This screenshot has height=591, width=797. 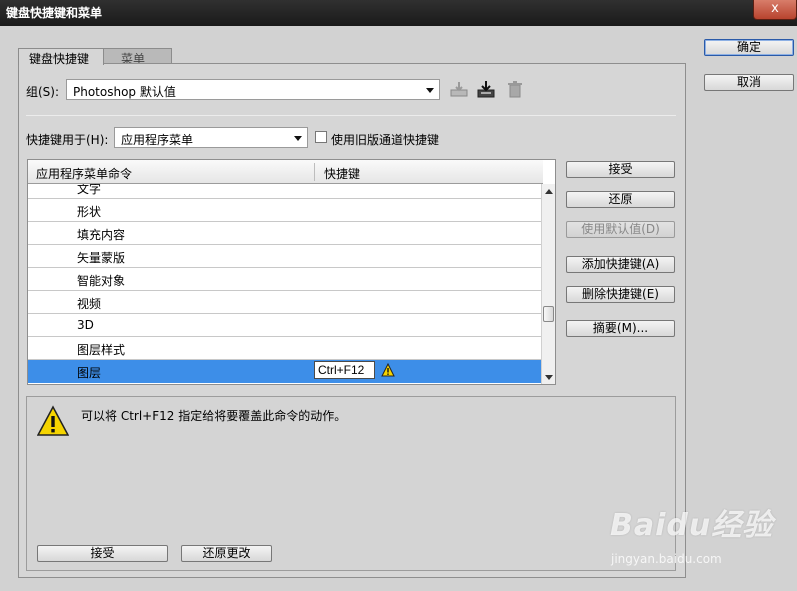 What do you see at coordinates (214, 416) in the screenshot?
I see `conflict-message: 可以将 Ctrl+F12 指定给将要覆盖此命令的动作。` at bounding box center [214, 416].